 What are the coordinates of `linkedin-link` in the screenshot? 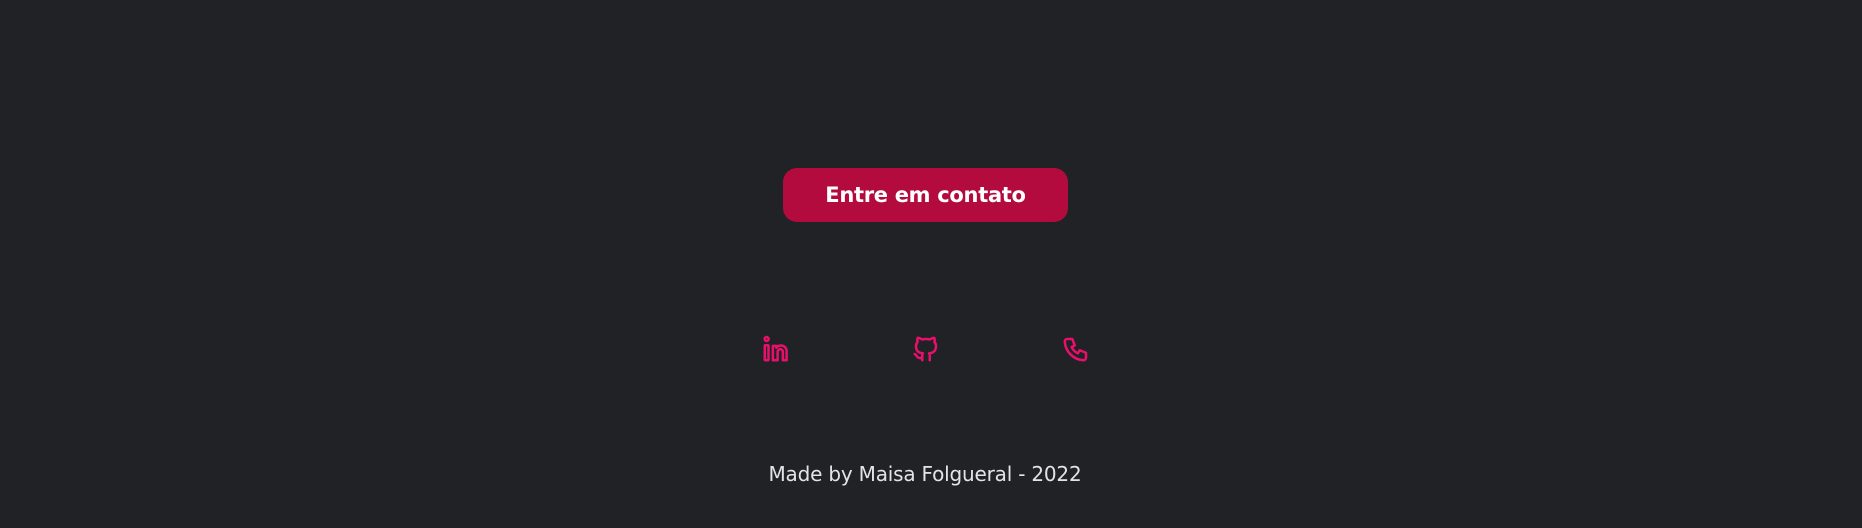 It's located at (776, 349).